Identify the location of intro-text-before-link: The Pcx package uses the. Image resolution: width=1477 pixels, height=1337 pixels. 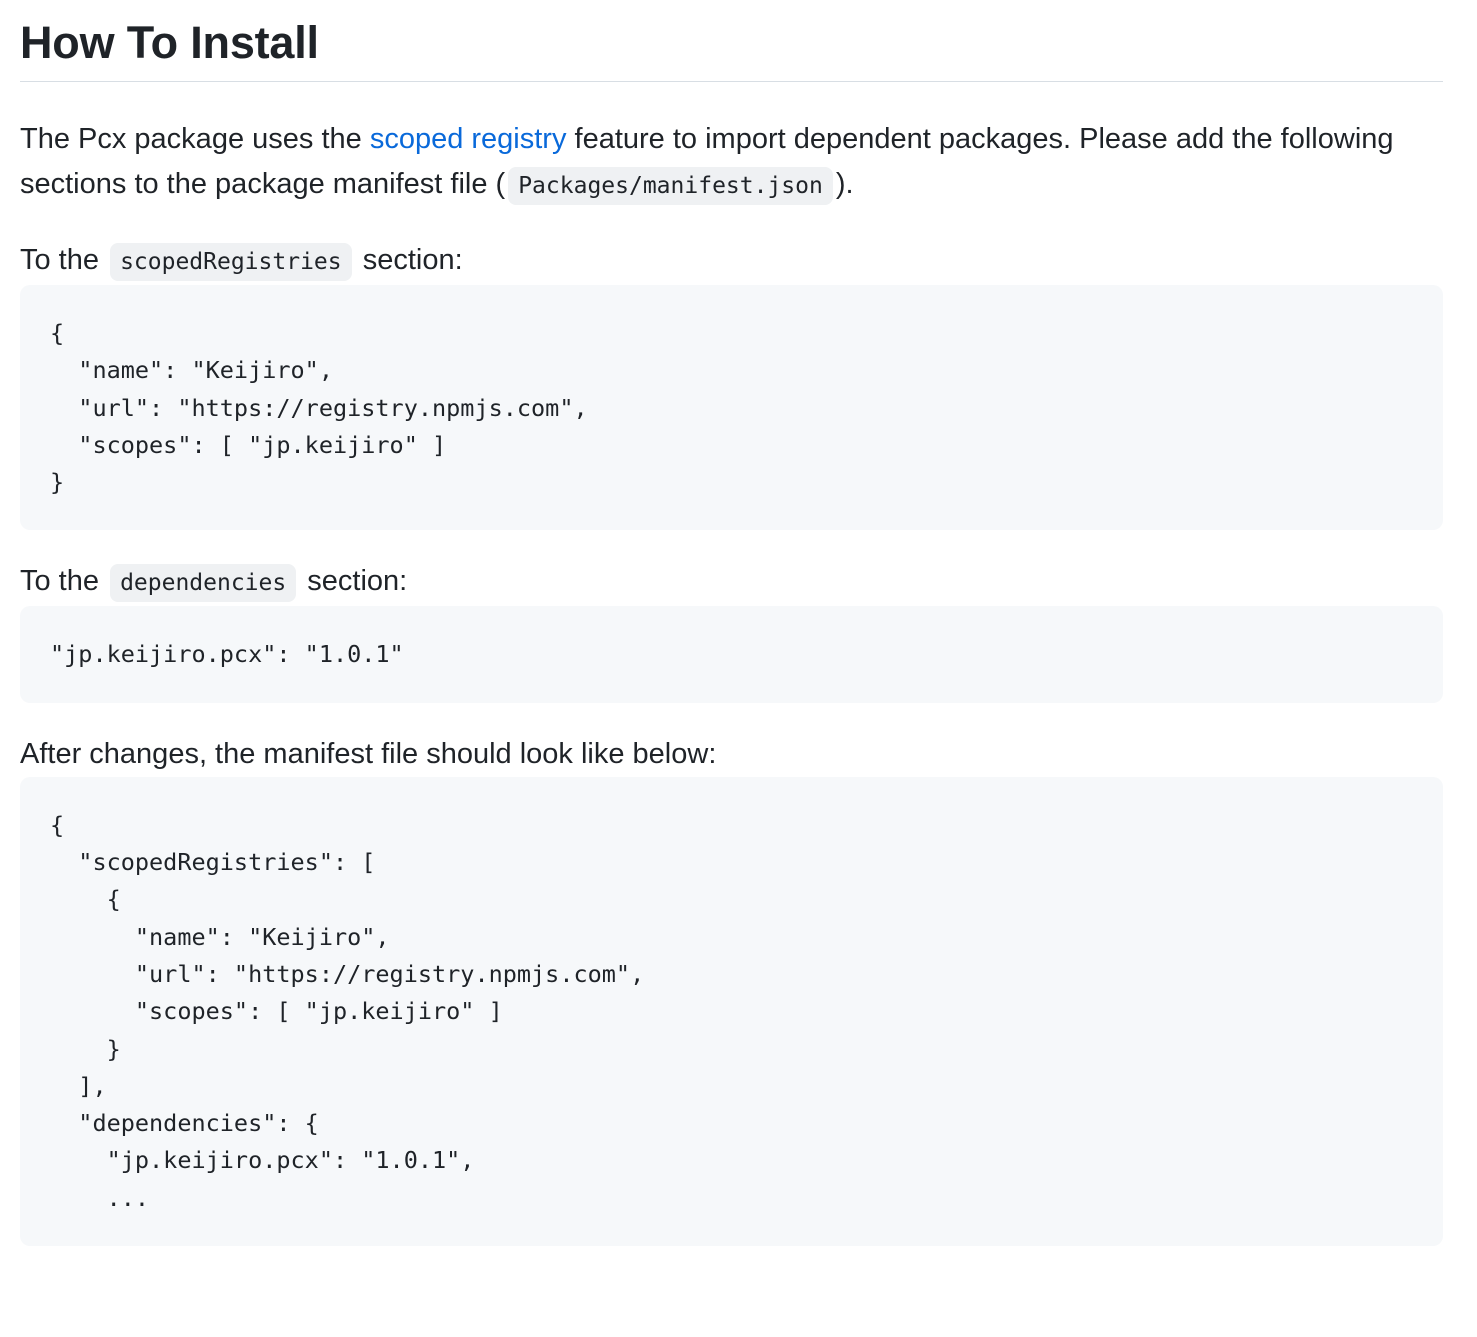
(195, 139).